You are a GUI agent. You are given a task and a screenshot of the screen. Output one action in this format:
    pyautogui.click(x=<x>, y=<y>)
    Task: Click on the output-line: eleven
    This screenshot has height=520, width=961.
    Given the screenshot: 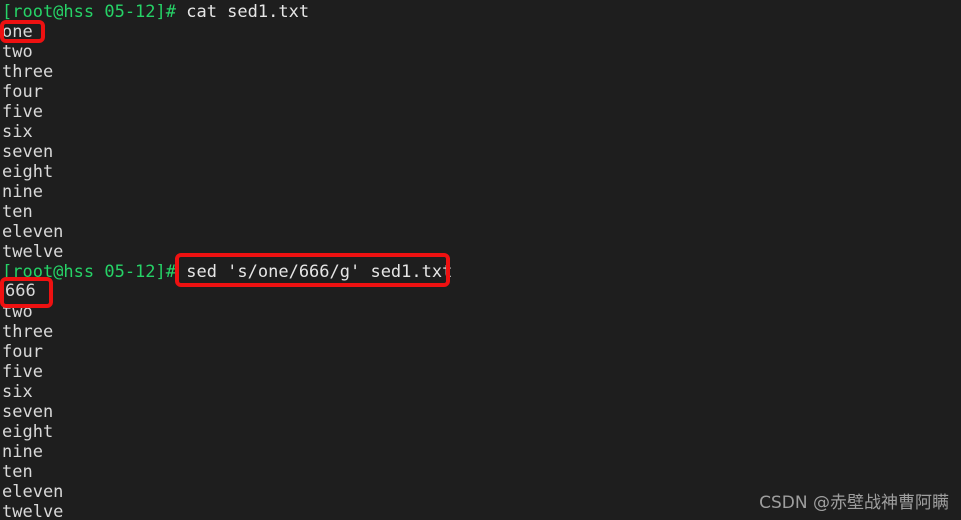 What is the action you would take?
    pyautogui.click(x=33, y=232)
    